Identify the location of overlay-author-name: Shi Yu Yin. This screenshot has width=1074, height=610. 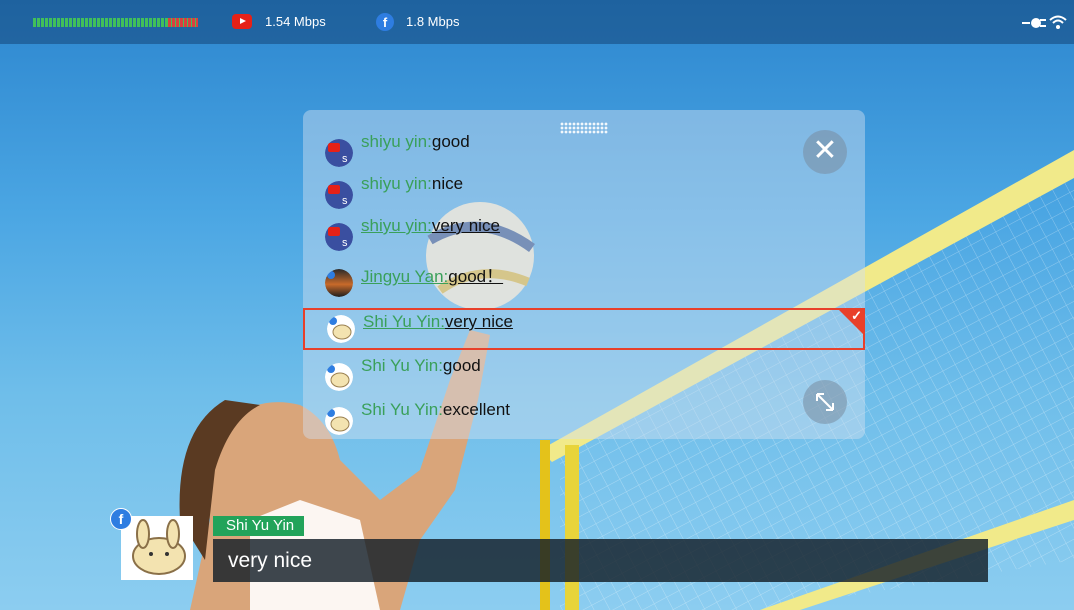
(259, 526).